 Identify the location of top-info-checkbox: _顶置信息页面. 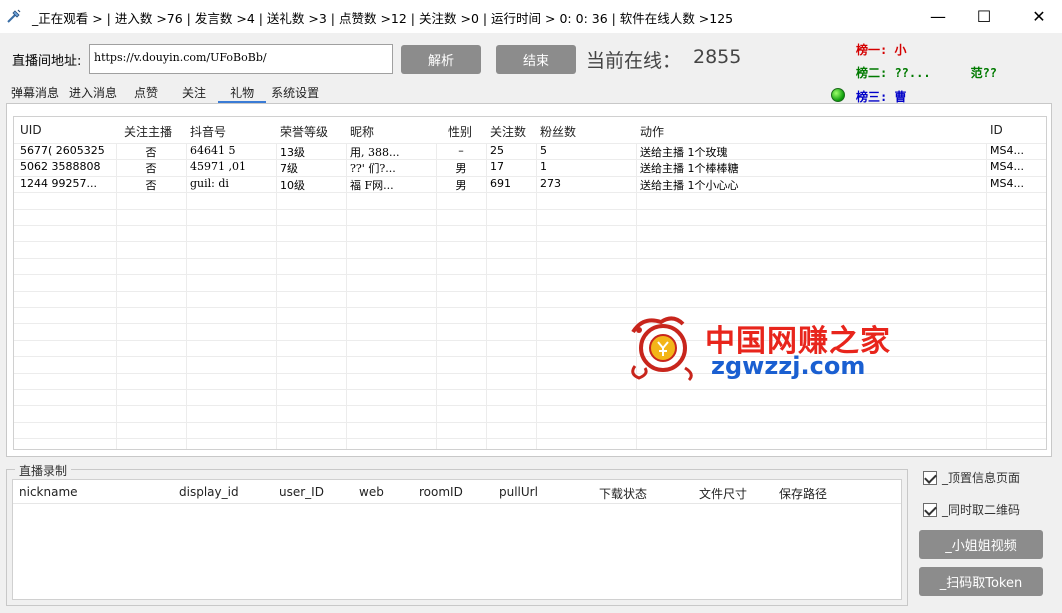
(971, 477).